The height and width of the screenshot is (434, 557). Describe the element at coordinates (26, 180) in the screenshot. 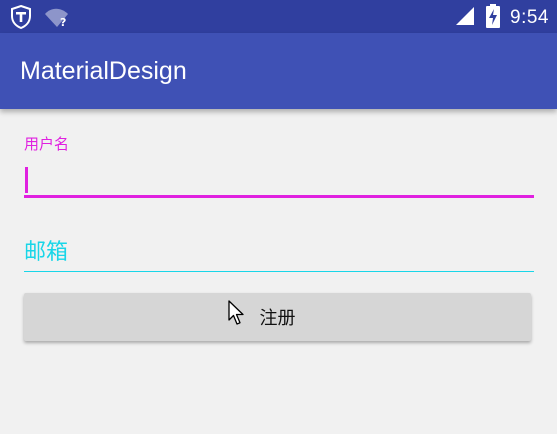

I see `text-cursor` at that location.